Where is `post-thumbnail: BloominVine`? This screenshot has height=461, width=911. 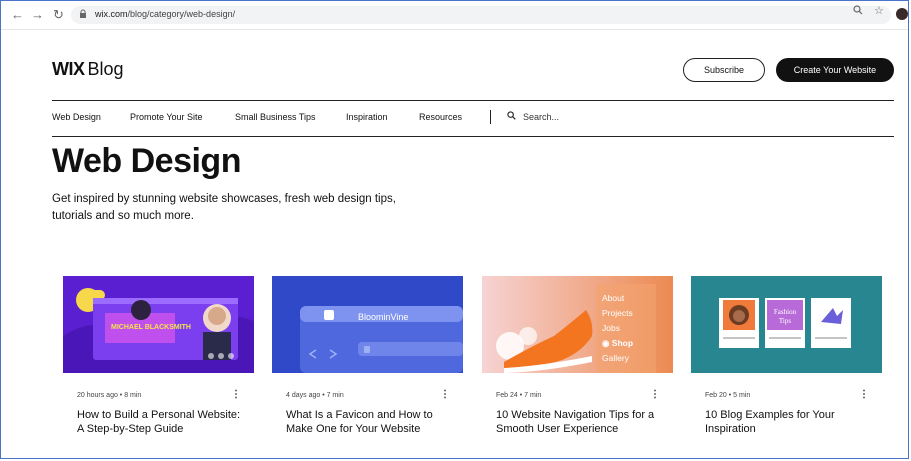 post-thumbnail: BloominVine is located at coordinates (367, 324).